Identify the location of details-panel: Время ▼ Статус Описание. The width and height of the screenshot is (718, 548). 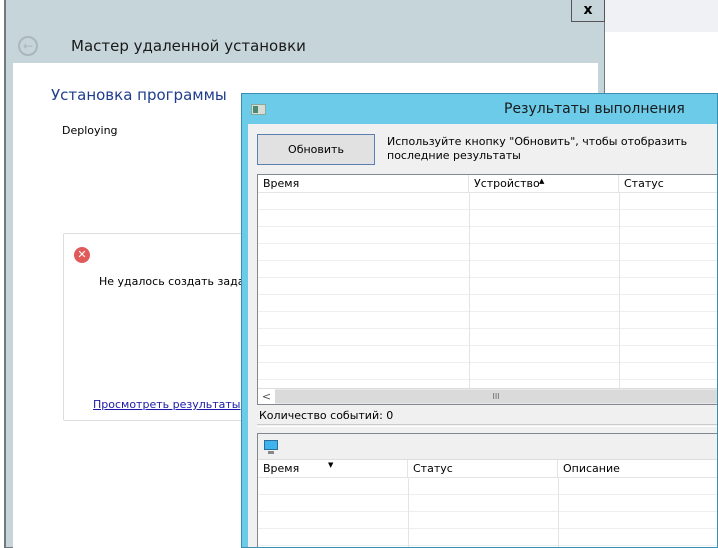
(487, 490).